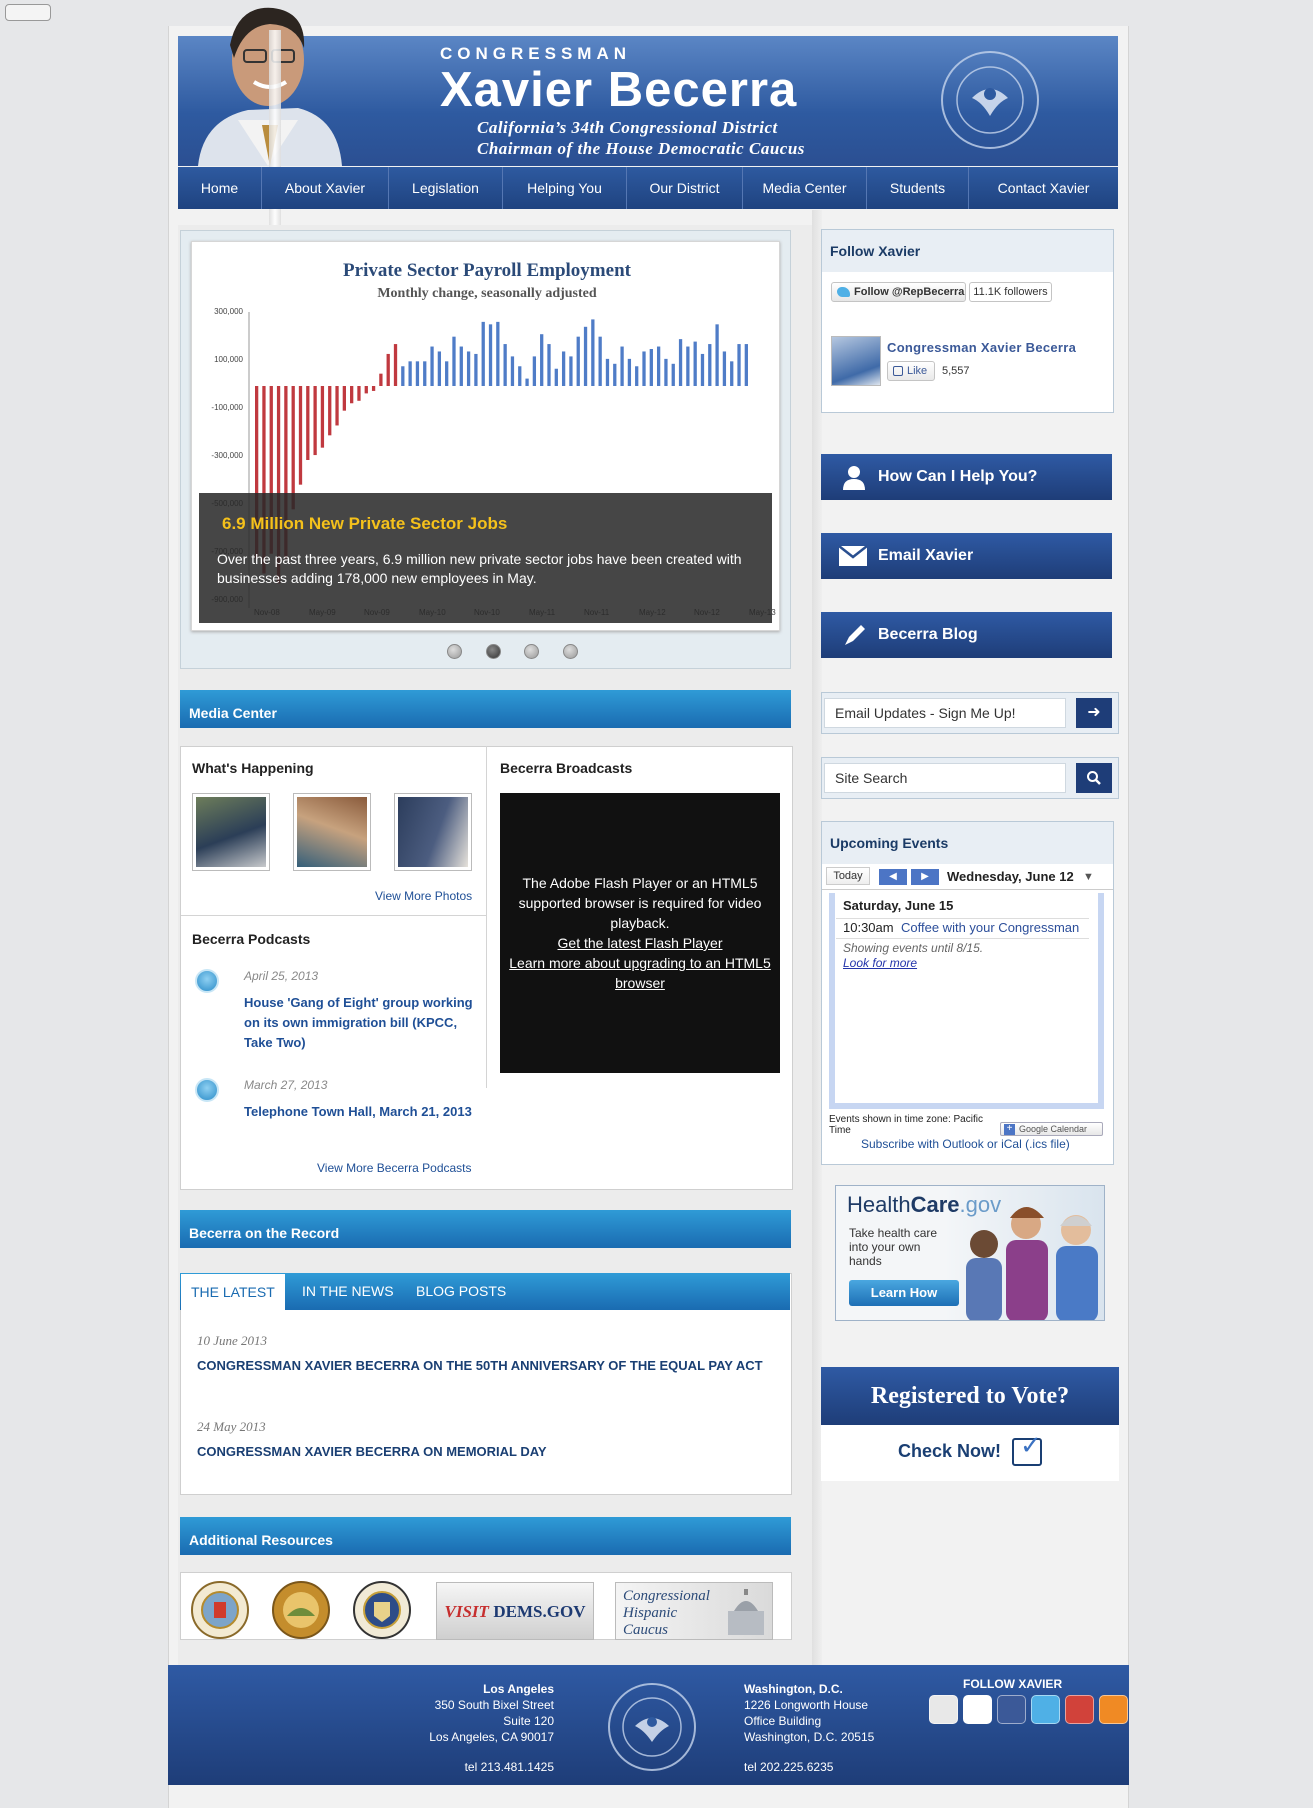 Image resolution: width=1313 pixels, height=1808 pixels. Describe the element at coordinates (805, 188) in the screenshot. I see `nav-item-media-center: Media Center` at that location.